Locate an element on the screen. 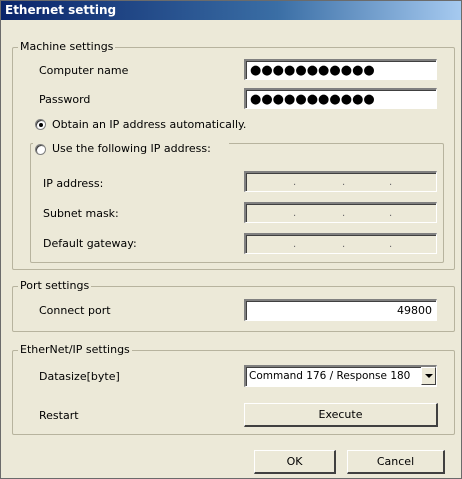 The width and height of the screenshot is (462, 479). cancel-button-label: Cancel is located at coordinates (395, 461).